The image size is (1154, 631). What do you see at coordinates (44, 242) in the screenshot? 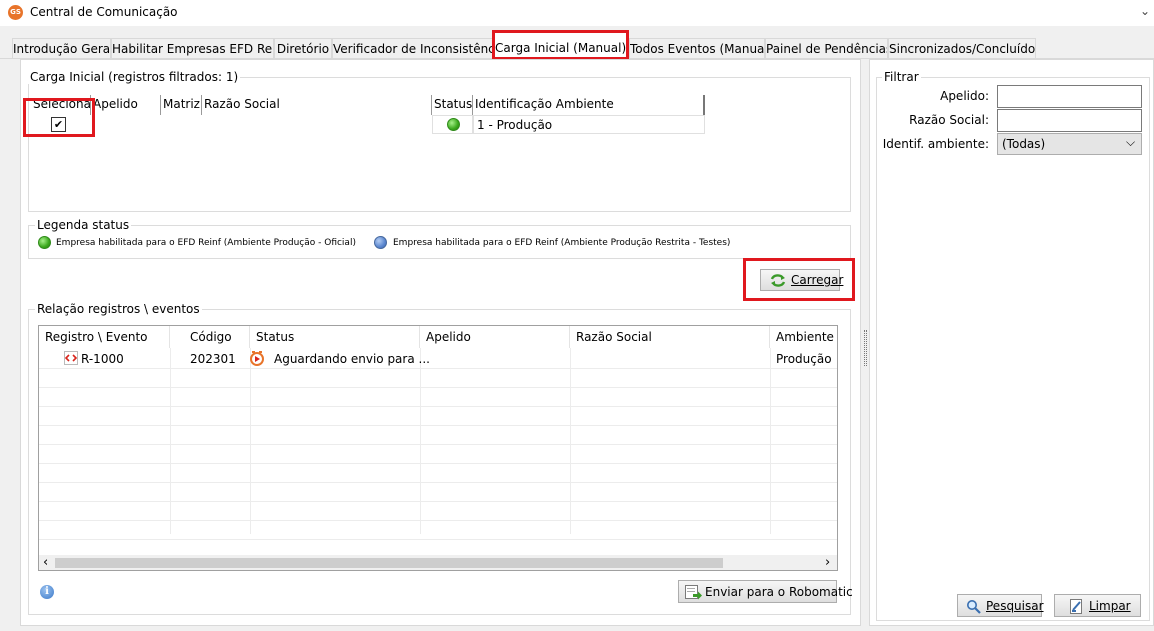
I see `legend-green-dot-icon` at bounding box center [44, 242].